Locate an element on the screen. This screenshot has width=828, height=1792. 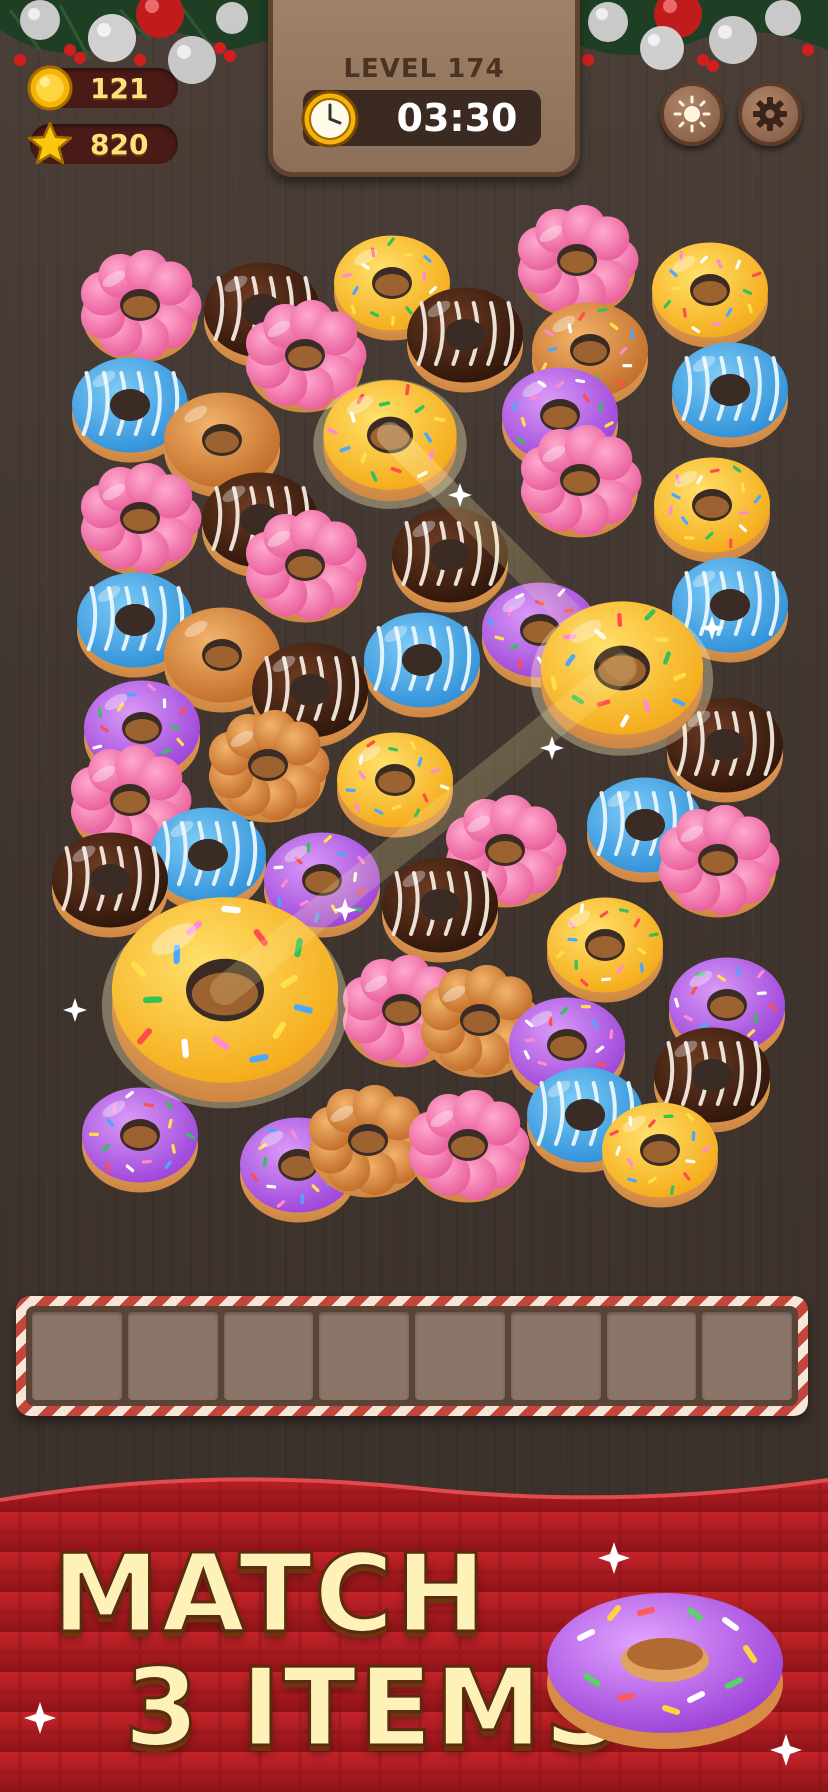
purple-sprinkle-donut is located at coordinates (140, 1140).